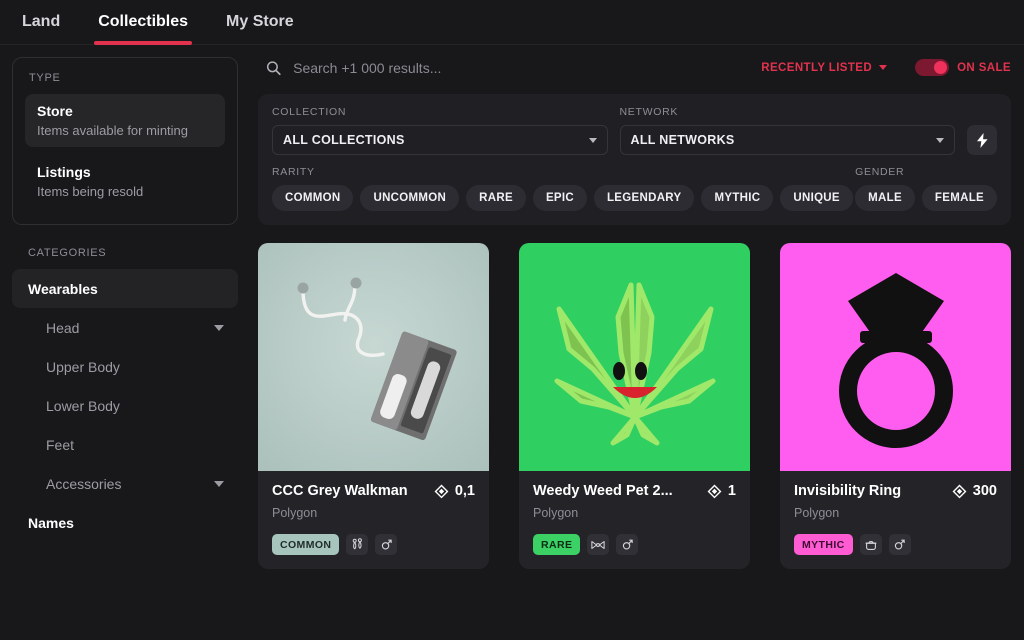 This screenshot has width=1024, height=640. What do you see at coordinates (45, 78) in the screenshot?
I see `type-section-label: TYPE` at bounding box center [45, 78].